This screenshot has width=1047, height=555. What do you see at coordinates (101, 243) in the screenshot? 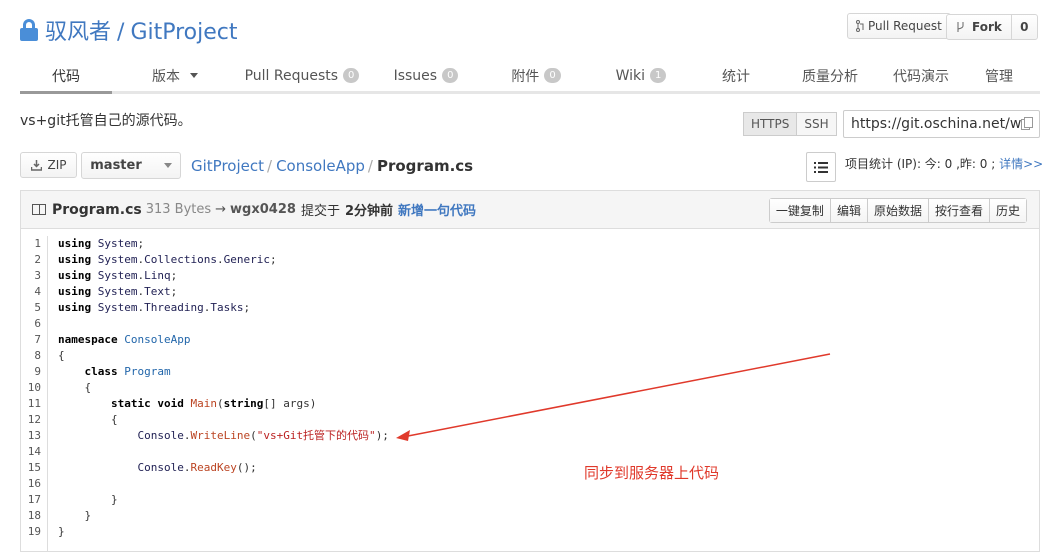
I see `code-line: using System;` at bounding box center [101, 243].